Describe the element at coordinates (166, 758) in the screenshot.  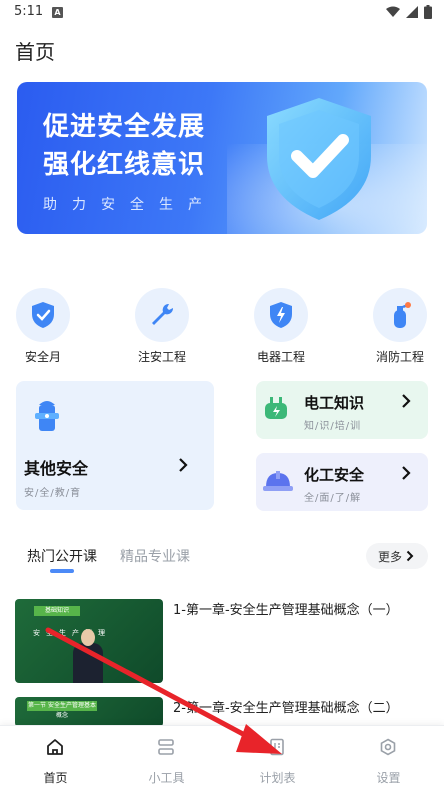
I see `nav-tools: 小工具` at that location.